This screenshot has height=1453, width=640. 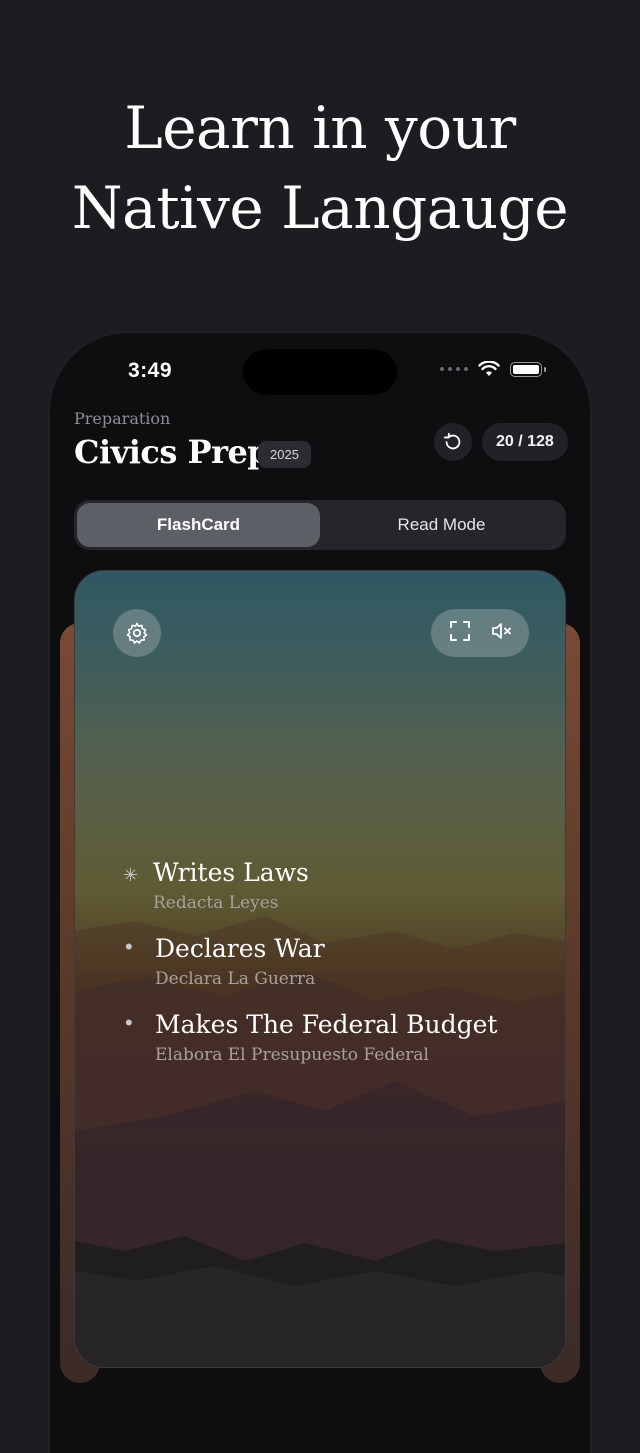 What do you see at coordinates (122, 418) in the screenshot?
I see `section-kicker: Preparation` at bounding box center [122, 418].